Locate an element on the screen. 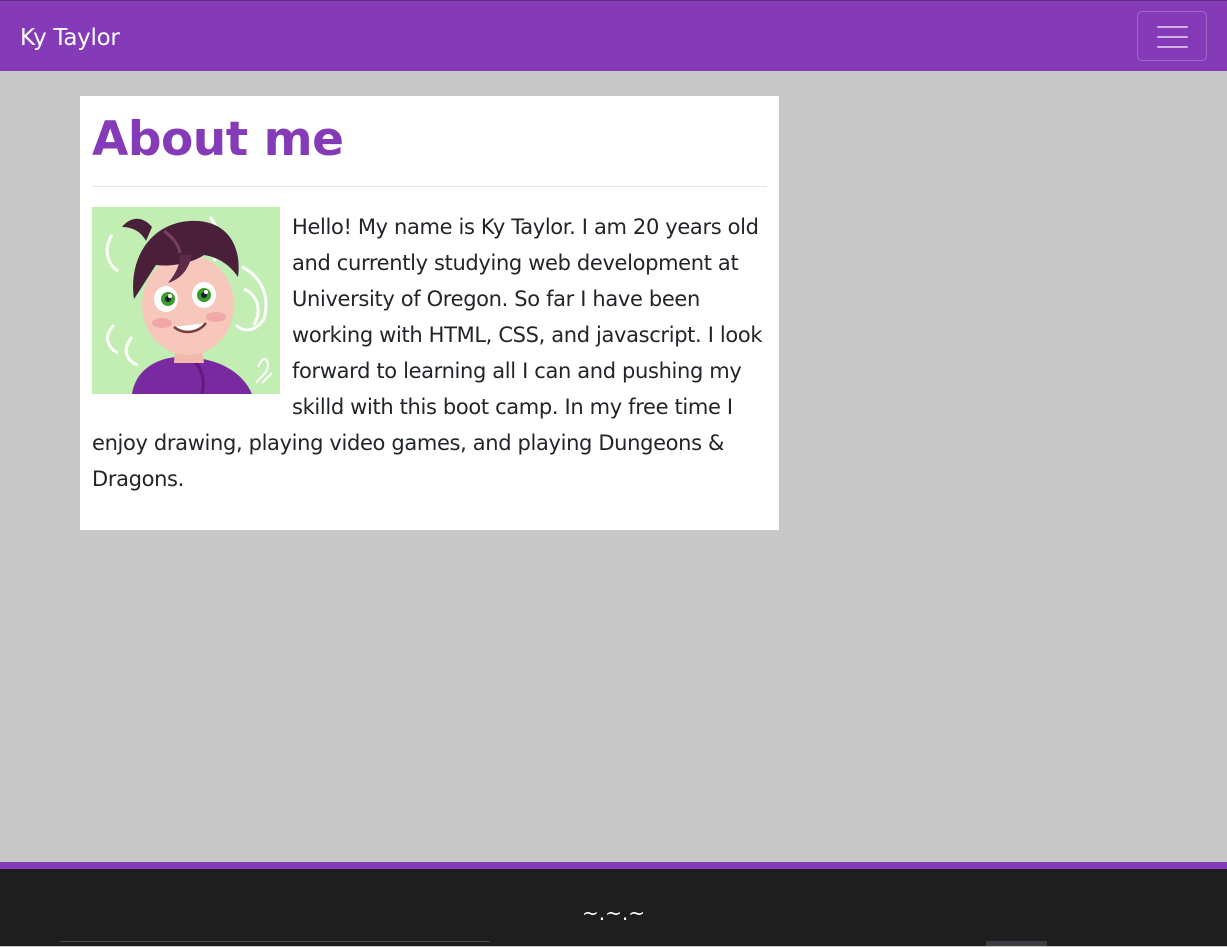 Image resolution: width=1227 pixels, height=947 pixels. footer-partial-element is located at coordinates (275, 944).